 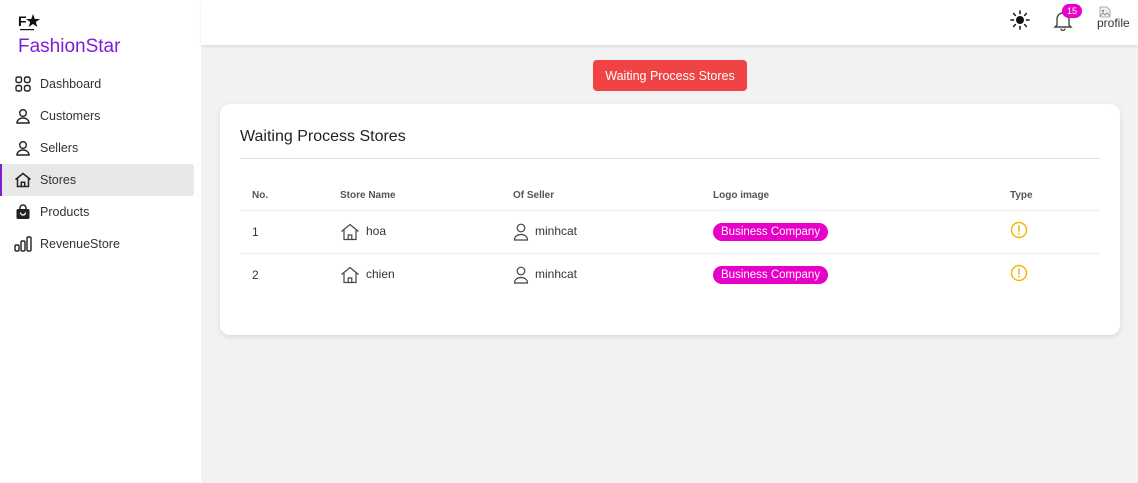 I want to click on column-header-logo-image: Logo image, so click(x=849, y=196).